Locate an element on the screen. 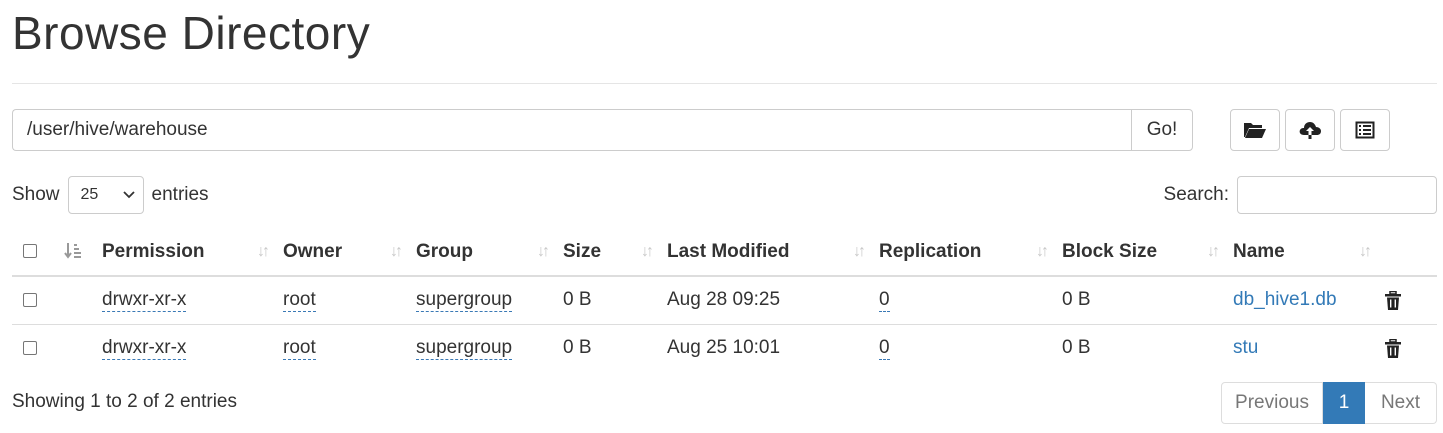 The height and width of the screenshot is (433, 1443). show-label: Show is located at coordinates (36, 194).